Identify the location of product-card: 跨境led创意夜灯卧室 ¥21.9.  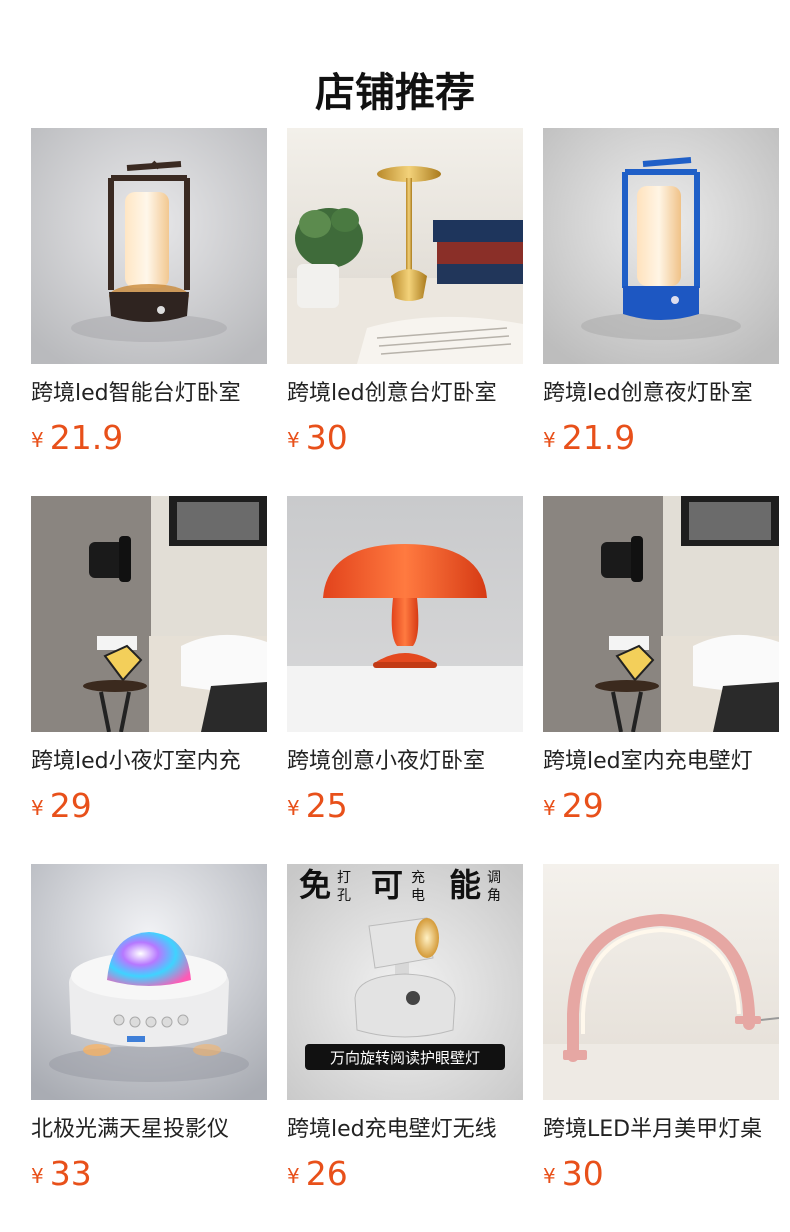
(661, 298).